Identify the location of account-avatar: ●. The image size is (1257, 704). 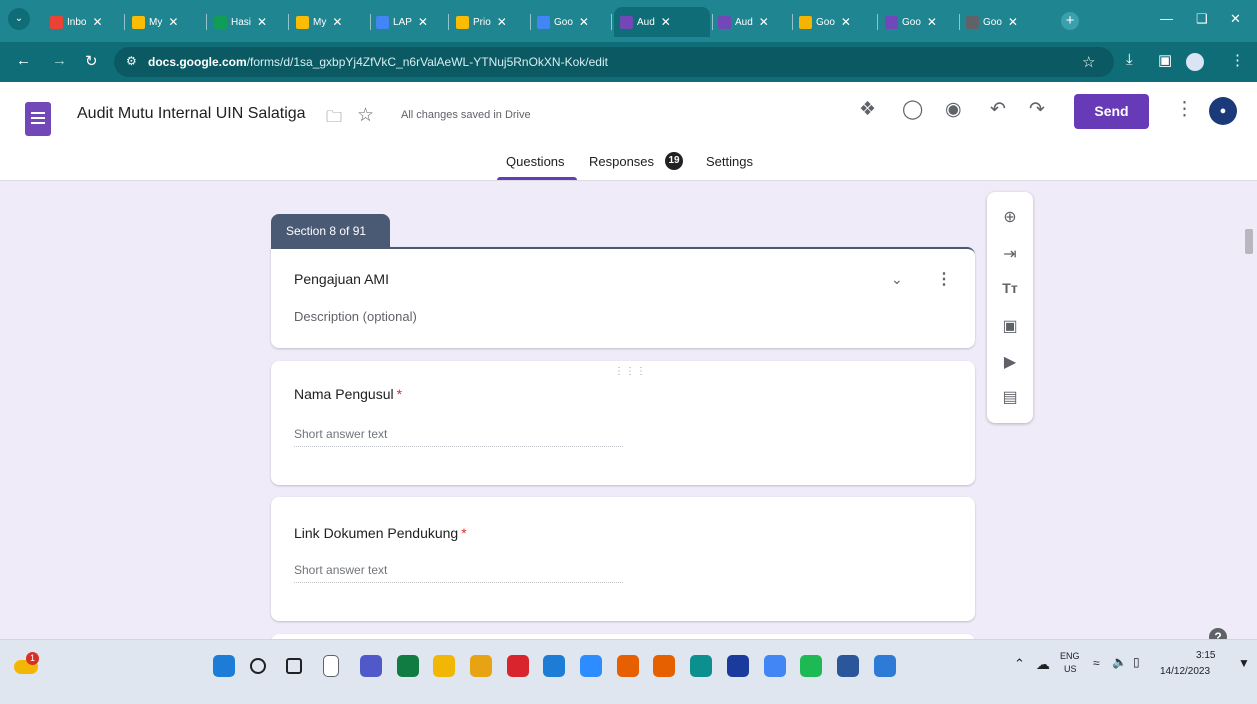
(1223, 111).